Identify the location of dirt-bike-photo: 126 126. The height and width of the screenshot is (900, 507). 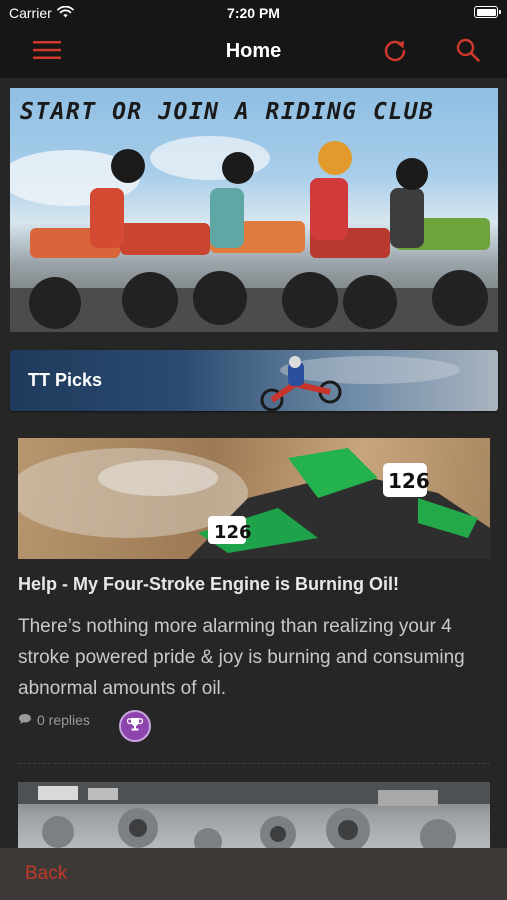
(254, 503).